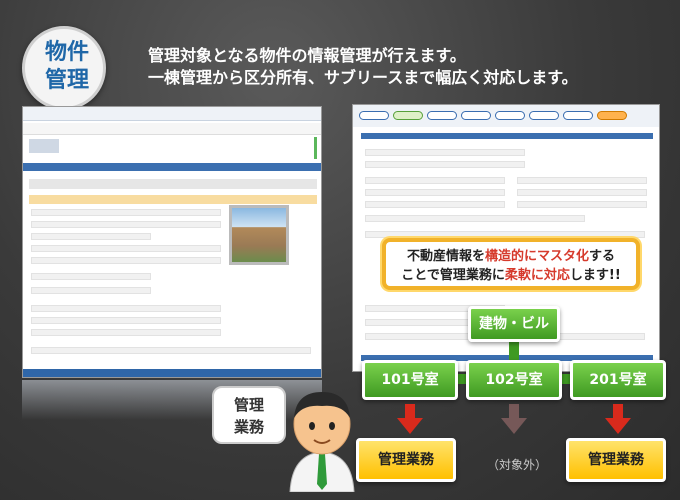 This screenshot has width=680, height=500. Describe the element at coordinates (307, 55) in the screenshot. I see `headline-line1: 管理対象となる物件の情報管理が行えます。` at that location.